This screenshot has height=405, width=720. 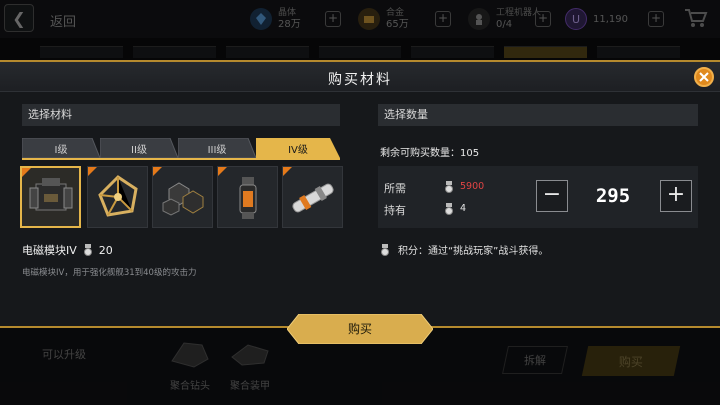 What do you see at coordinates (449, 187) in the screenshot?
I see `required-medal-icon` at bounding box center [449, 187].